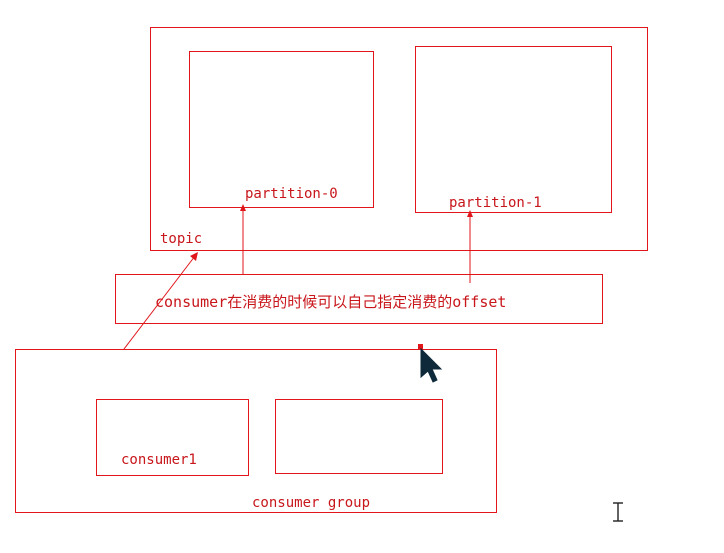 This screenshot has height=553, width=724. Describe the element at coordinates (281, 129) in the screenshot. I see `partition-0-box` at that location.